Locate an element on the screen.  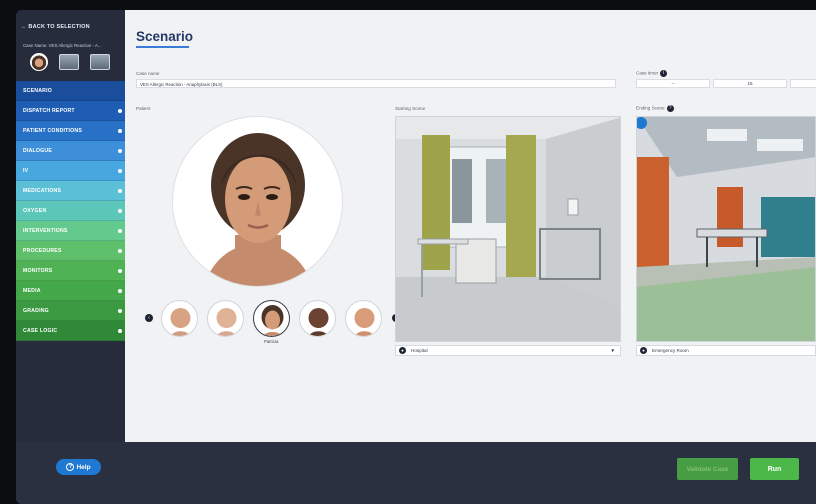
sidebar-item-label: MONITORS is located at coordinates (38, 270).